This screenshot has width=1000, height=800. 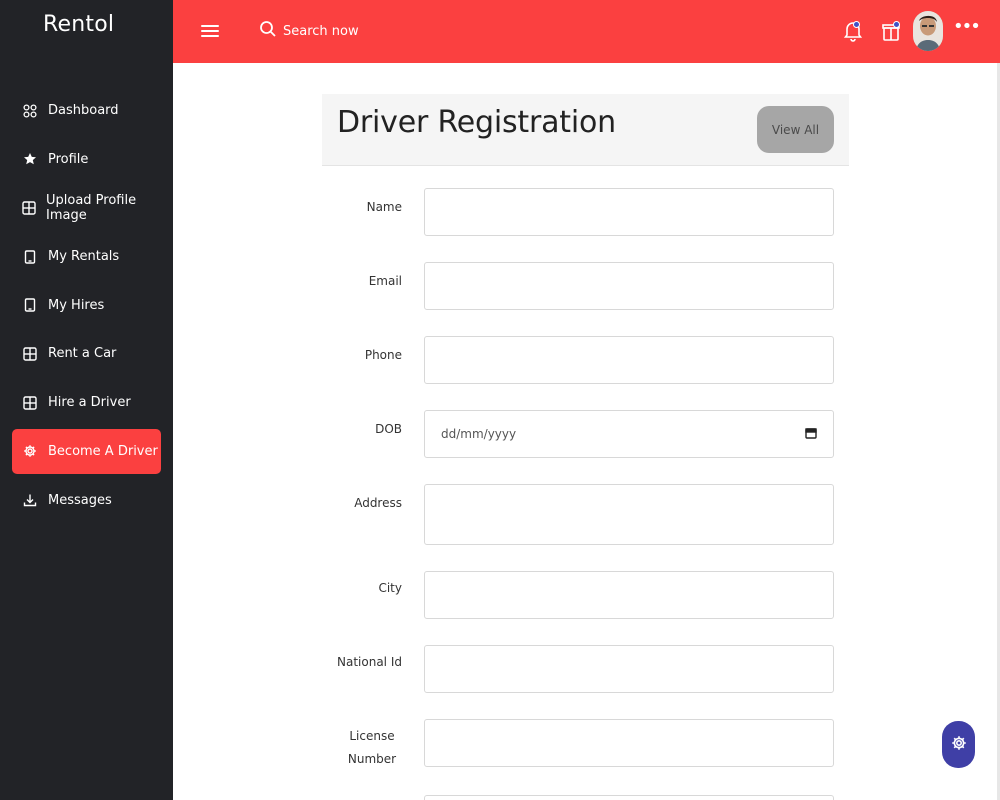 What do you see at coordinates (811, 434) in the screenshot?
I see `calendar-icon` at bounding box center [811, 434].